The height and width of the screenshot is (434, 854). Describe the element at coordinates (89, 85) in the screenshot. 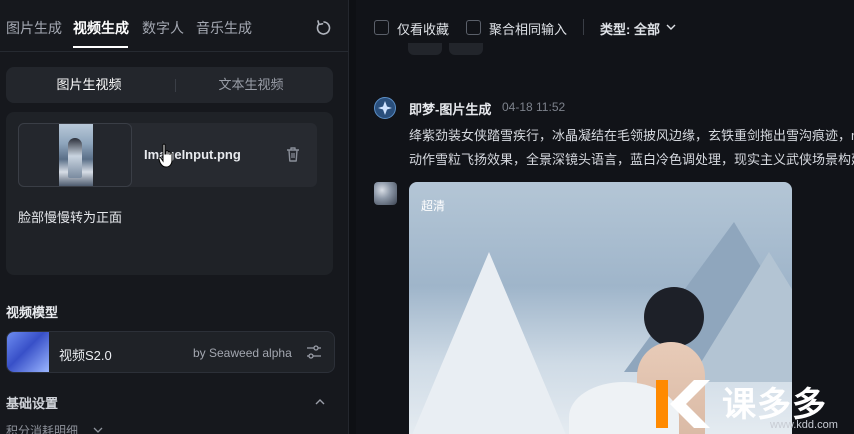

I see `image-to-video-button: 图片生视频` at that location.